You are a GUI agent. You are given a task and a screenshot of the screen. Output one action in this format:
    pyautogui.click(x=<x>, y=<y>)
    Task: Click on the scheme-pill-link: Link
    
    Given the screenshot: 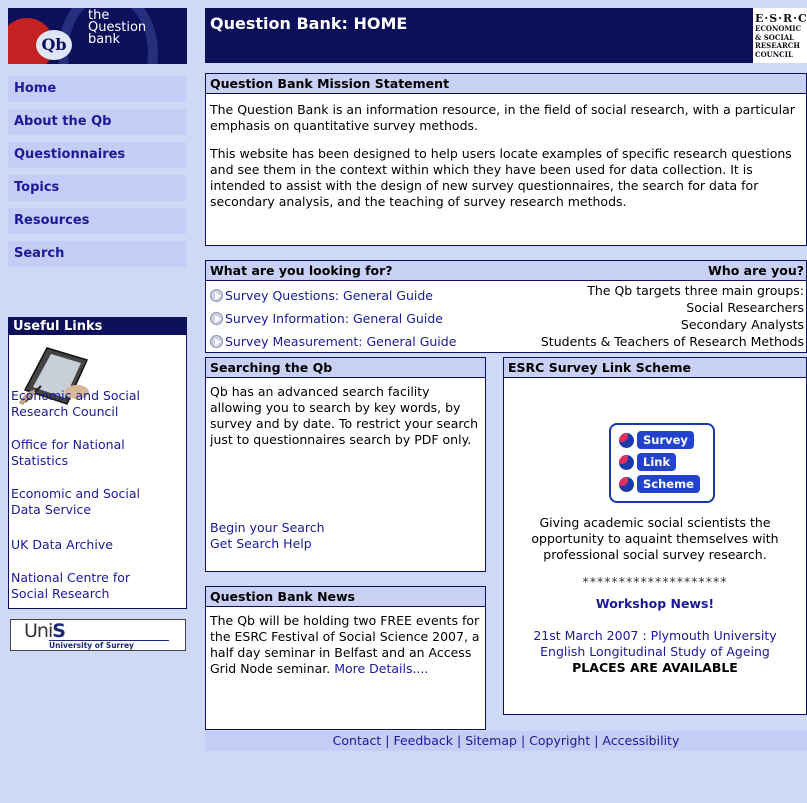 What is the action you would take?
    pyautogui.click(x=657, y=462)
    